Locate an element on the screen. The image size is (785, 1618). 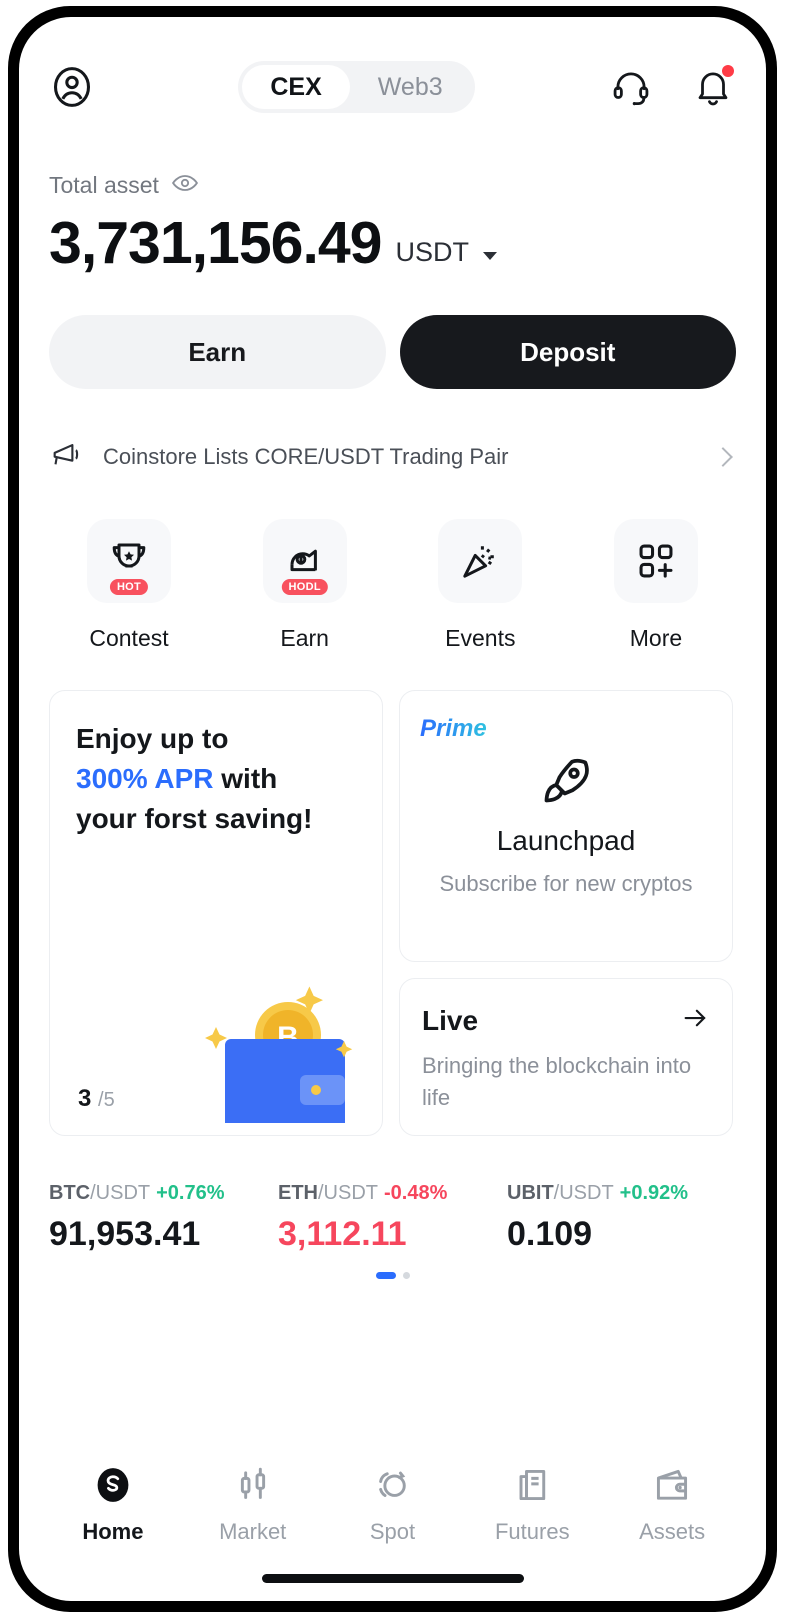
document-chart-icon is located at coordinates (532, 1485).